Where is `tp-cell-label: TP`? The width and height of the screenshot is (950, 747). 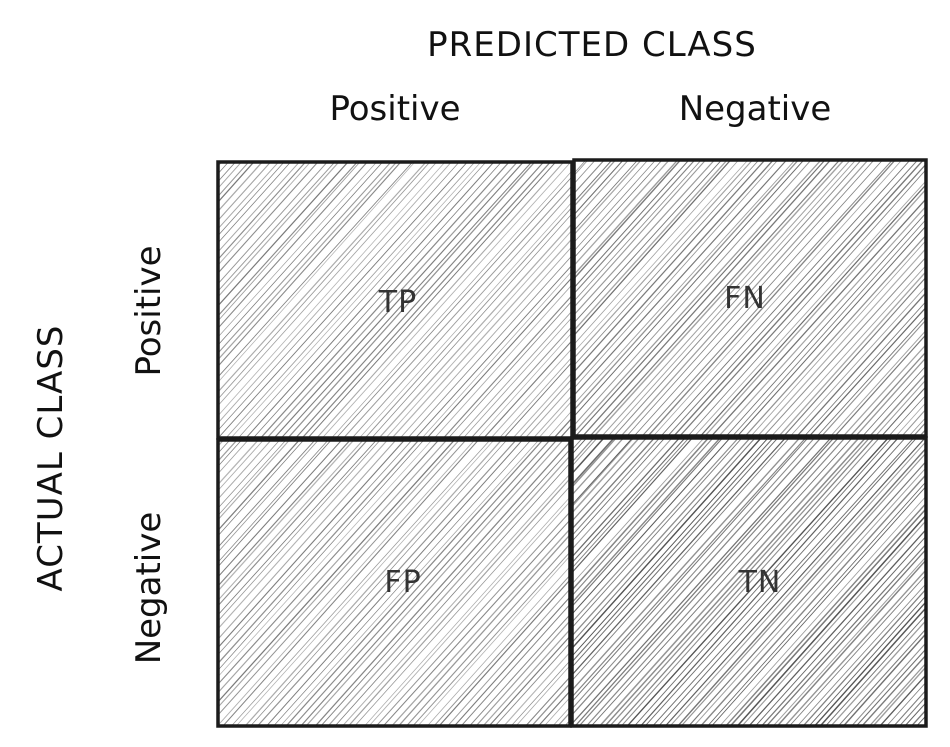
tp-cell-label: TP is located at coordinates (397, 302).